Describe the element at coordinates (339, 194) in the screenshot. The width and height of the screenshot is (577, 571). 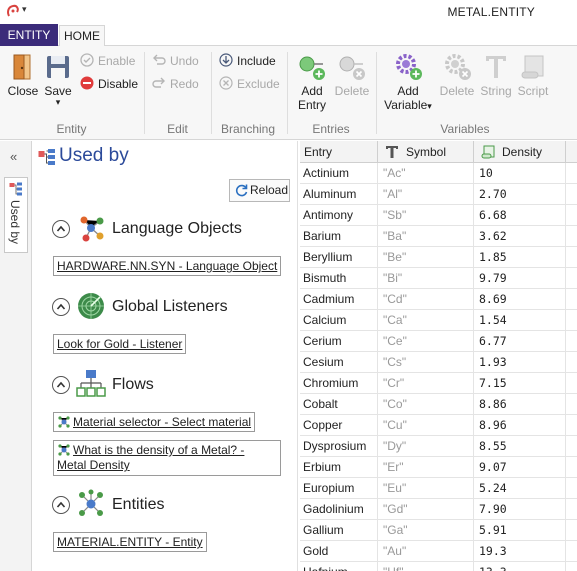
I see `cell-entry: Aluminum` at that location.